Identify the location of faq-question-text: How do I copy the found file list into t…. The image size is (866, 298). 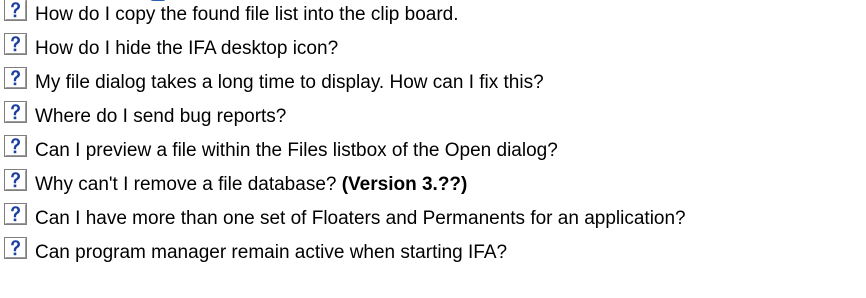
(247, 14).